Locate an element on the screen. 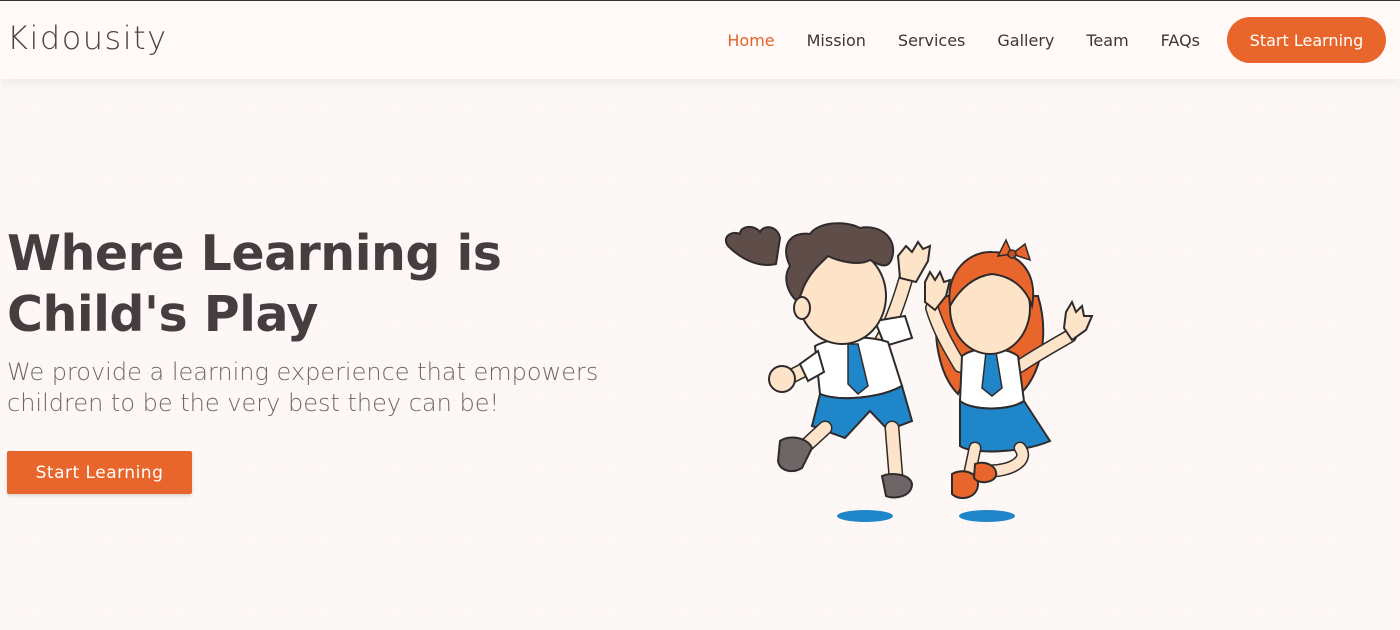 Image resolution: width=1400 pixels, height=630 pixels. hero-title: Where Learning is Child's Play is located at coordinates (254, 284).